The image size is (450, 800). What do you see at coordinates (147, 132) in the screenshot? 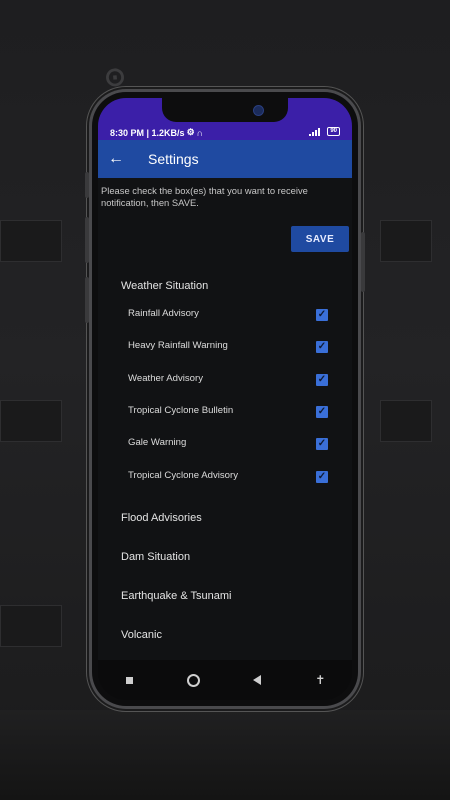
I see `status-time-info: 8:30 PM | 1.2KB/s` at bounding box center [147, 132].